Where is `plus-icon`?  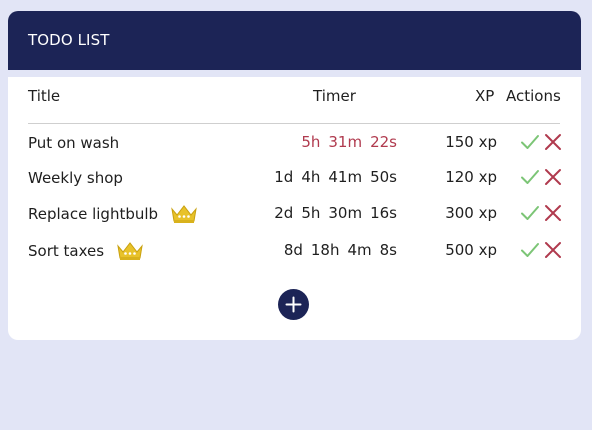
plus-icon is located at coordinates (293, 304).